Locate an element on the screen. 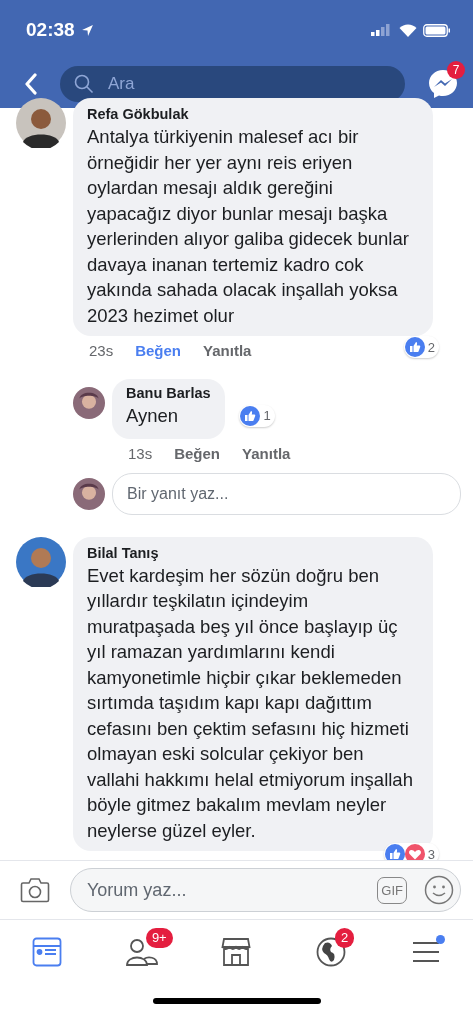  author-name: Refa Gökbulak is located at coordinates (253, 114).